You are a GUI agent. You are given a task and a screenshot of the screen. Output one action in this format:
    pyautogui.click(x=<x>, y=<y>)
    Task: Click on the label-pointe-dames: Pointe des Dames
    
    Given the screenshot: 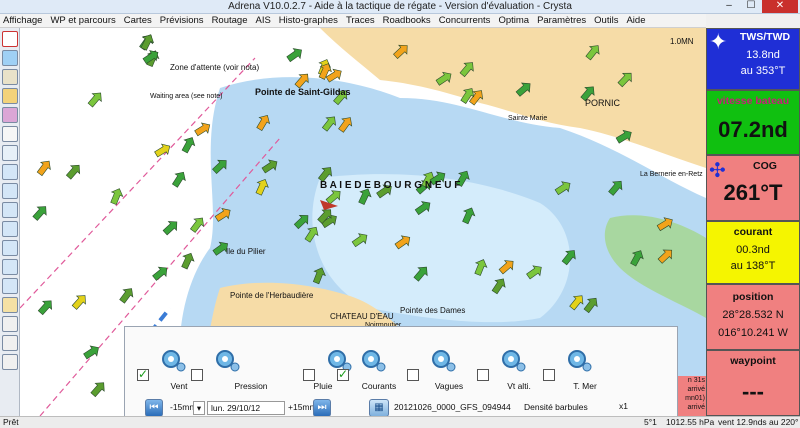 What is the action you would take?
    pyautogui.click(x=432, y=310)
    